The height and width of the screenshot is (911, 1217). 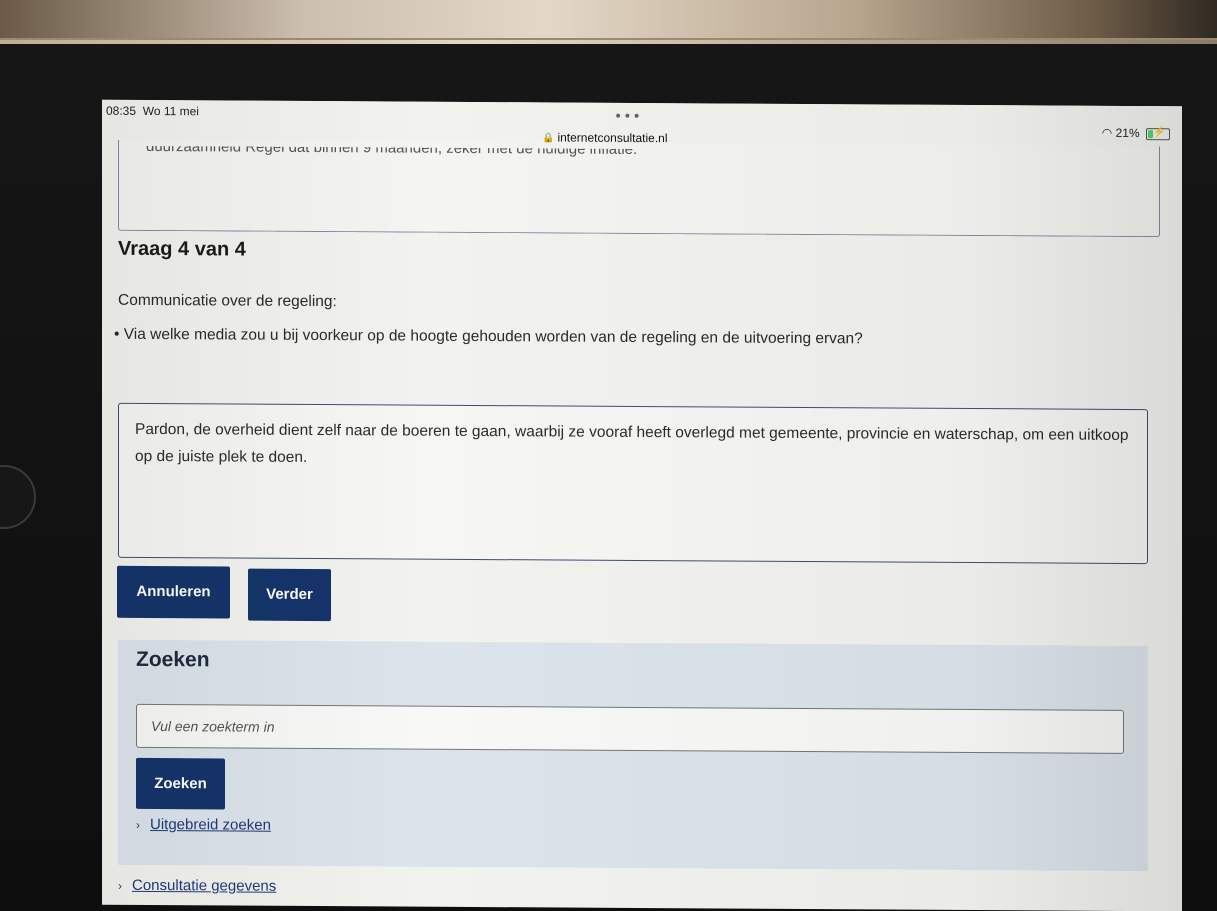 I want to click on more-dots-icon: •••, so click(x=628, y=117).